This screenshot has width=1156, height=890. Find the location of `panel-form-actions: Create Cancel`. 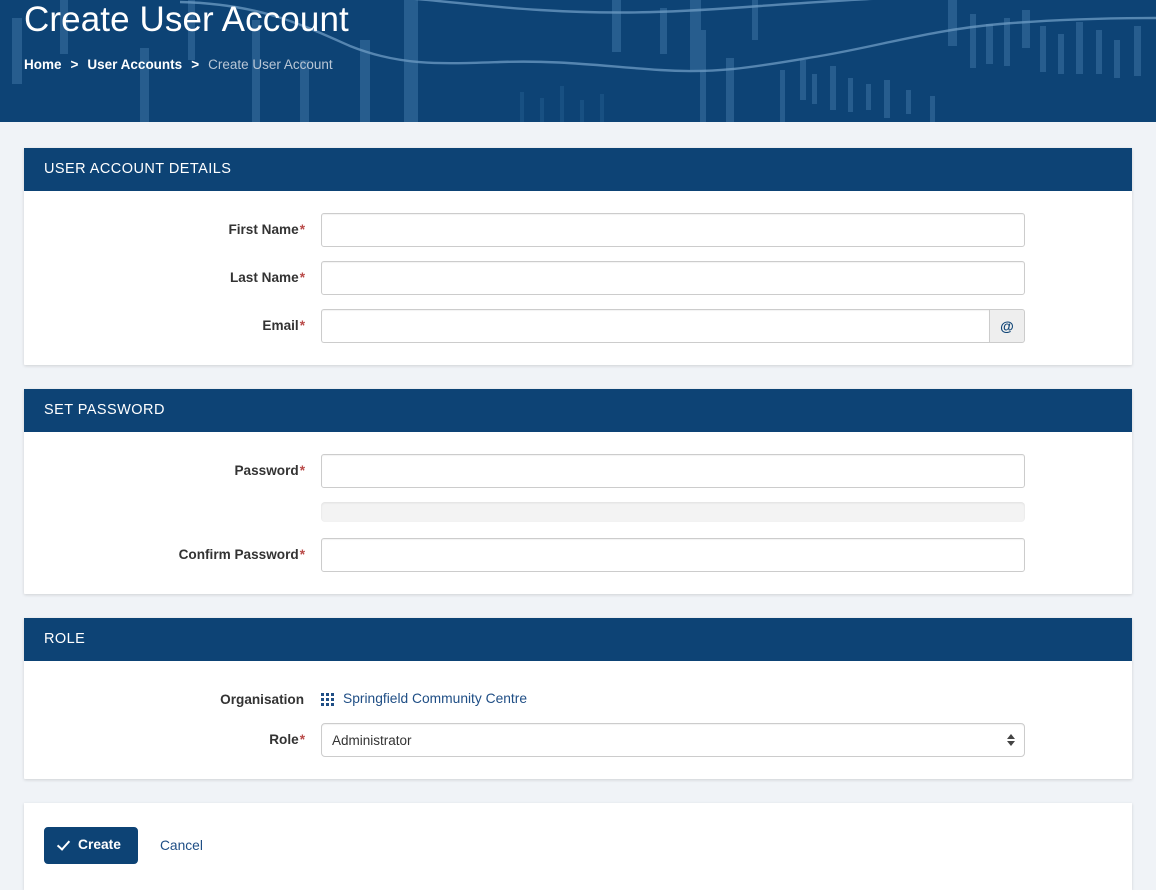

panel-form-actions: Create Cancel is located at coordinates (578, 846).